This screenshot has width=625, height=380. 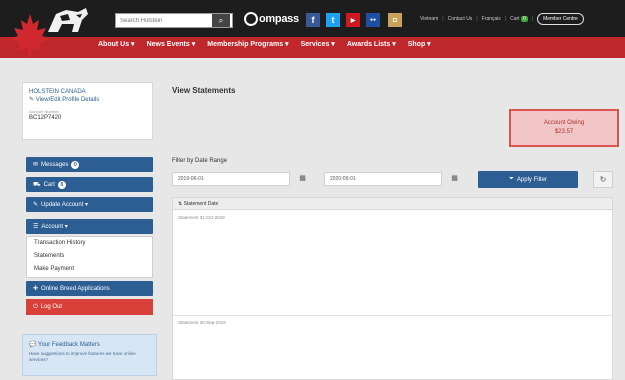 I want to click on account-button: ☰ Account ▾, so click(x=89, y=226).